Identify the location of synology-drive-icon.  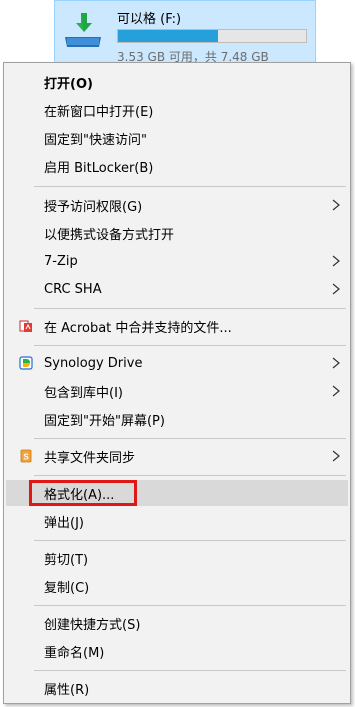
(26, 363).